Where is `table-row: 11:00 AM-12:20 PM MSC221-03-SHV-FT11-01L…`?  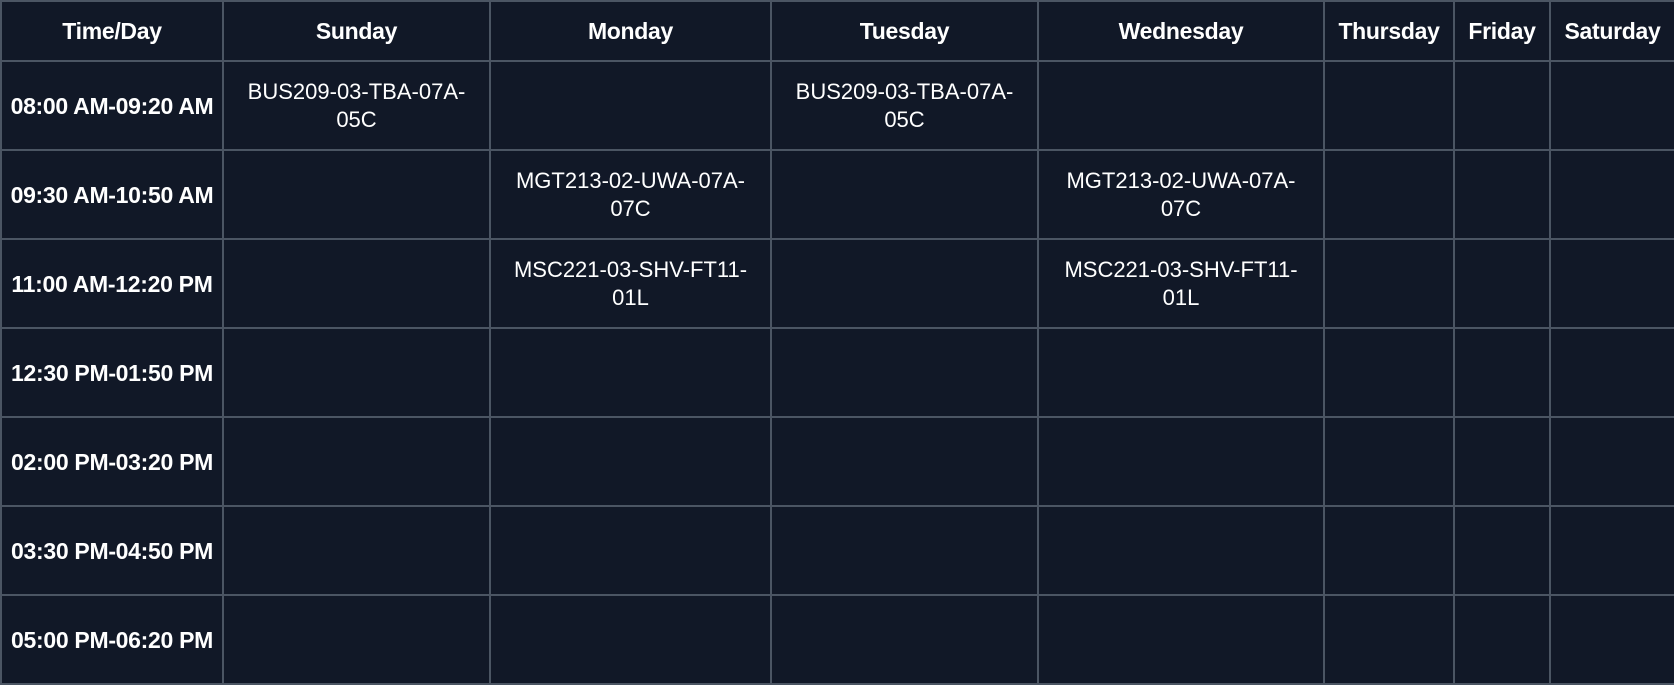
table-row: 11:00 AM-12:20 PM MSC221-03-SHV-FT11-01L… is located at coordinates (837, 283).